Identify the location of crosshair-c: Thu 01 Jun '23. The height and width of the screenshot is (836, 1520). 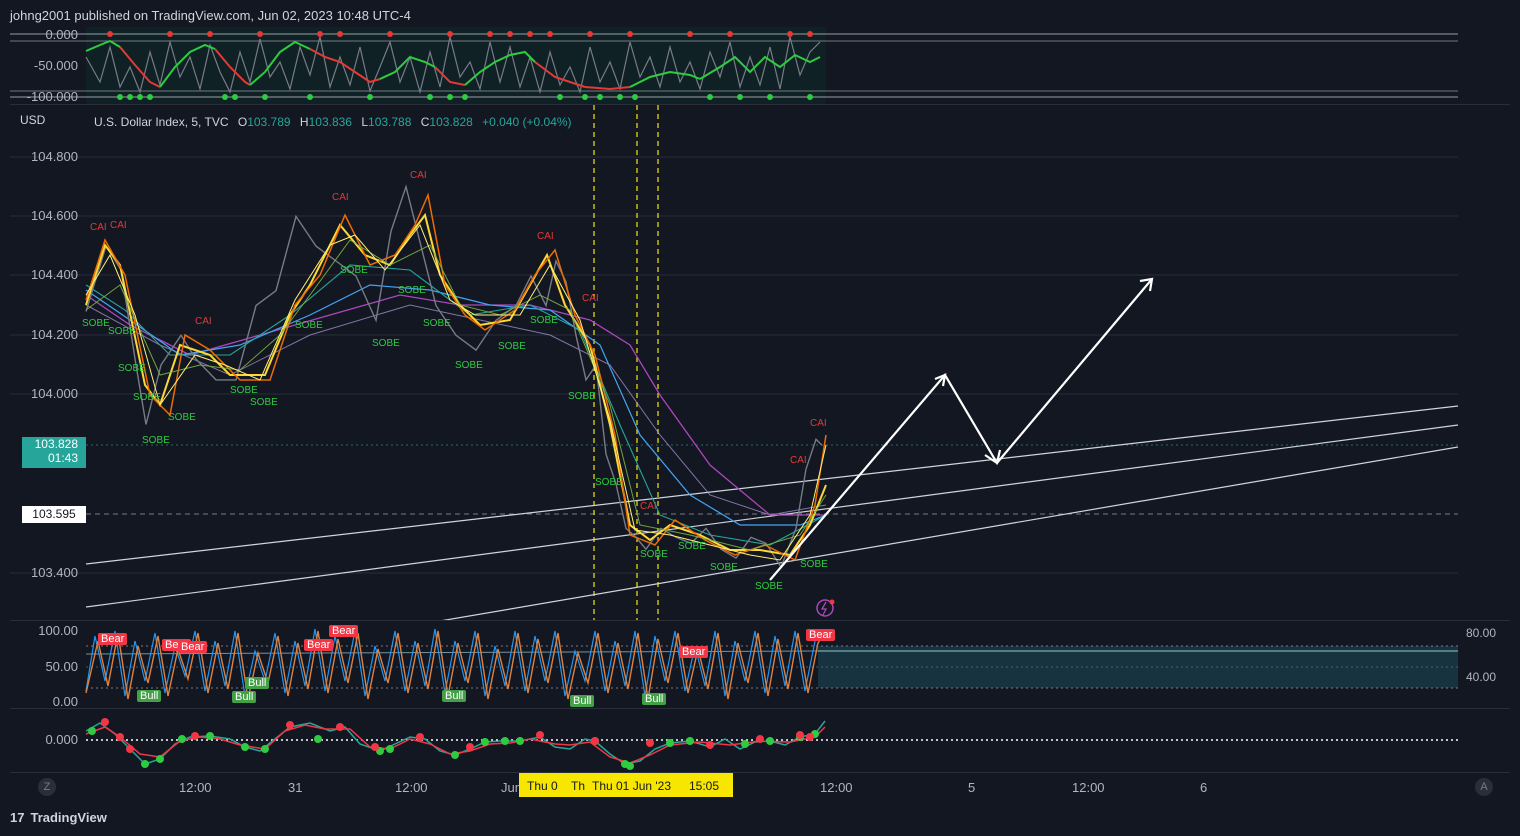
(632, 786).